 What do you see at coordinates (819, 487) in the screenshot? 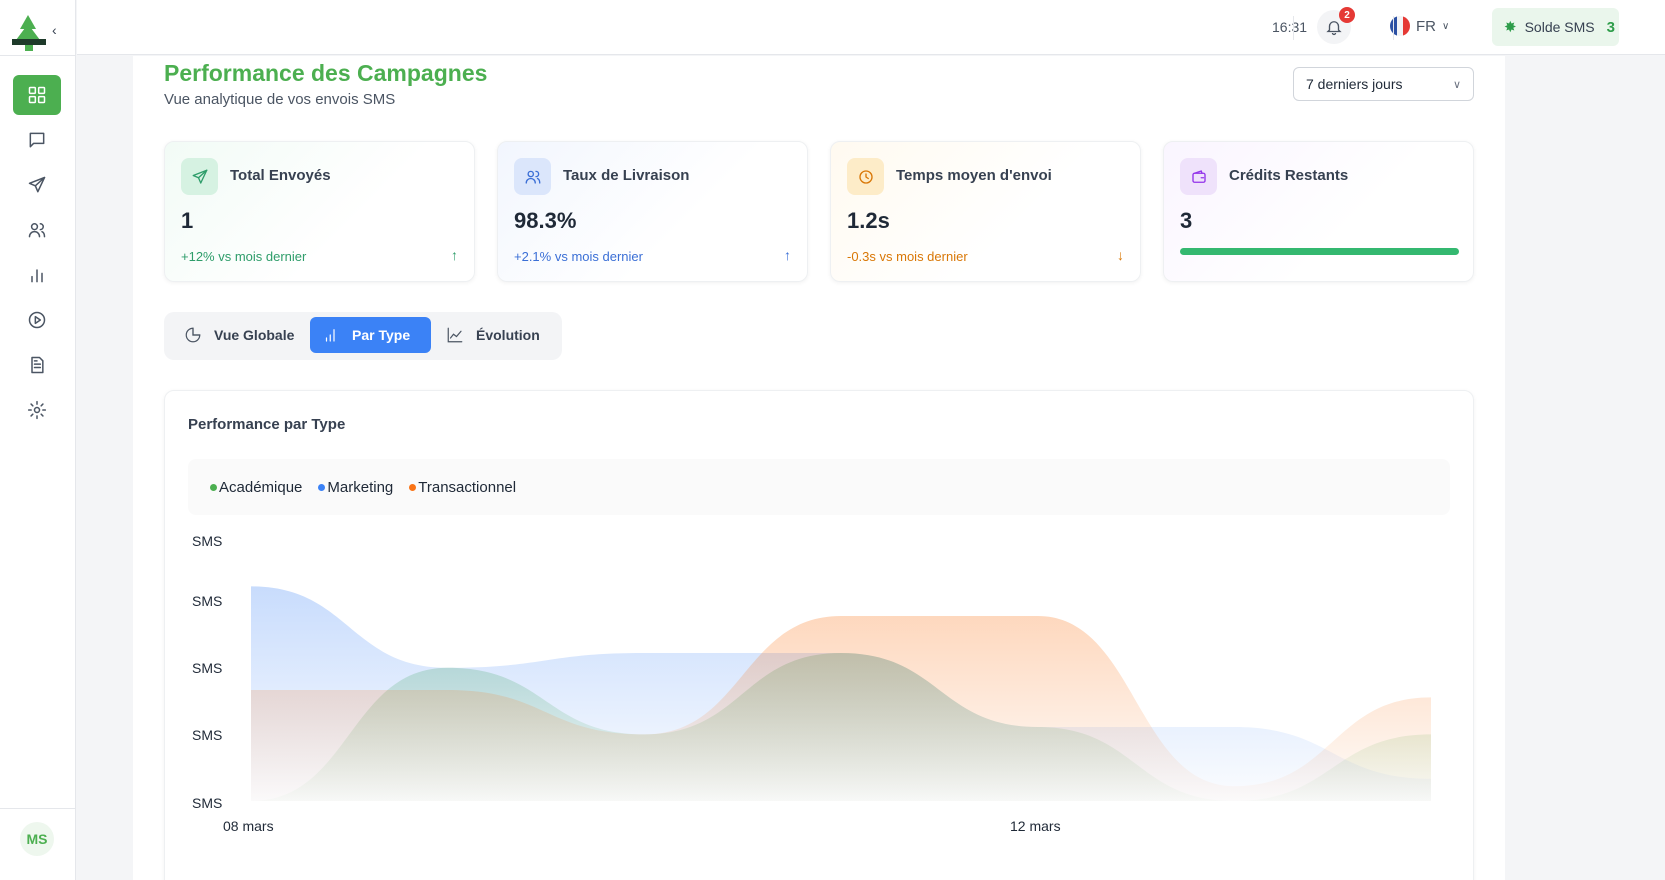
I see `chart-legend: Académique Marketing Transactionnel` at bounding box center [819, 487].